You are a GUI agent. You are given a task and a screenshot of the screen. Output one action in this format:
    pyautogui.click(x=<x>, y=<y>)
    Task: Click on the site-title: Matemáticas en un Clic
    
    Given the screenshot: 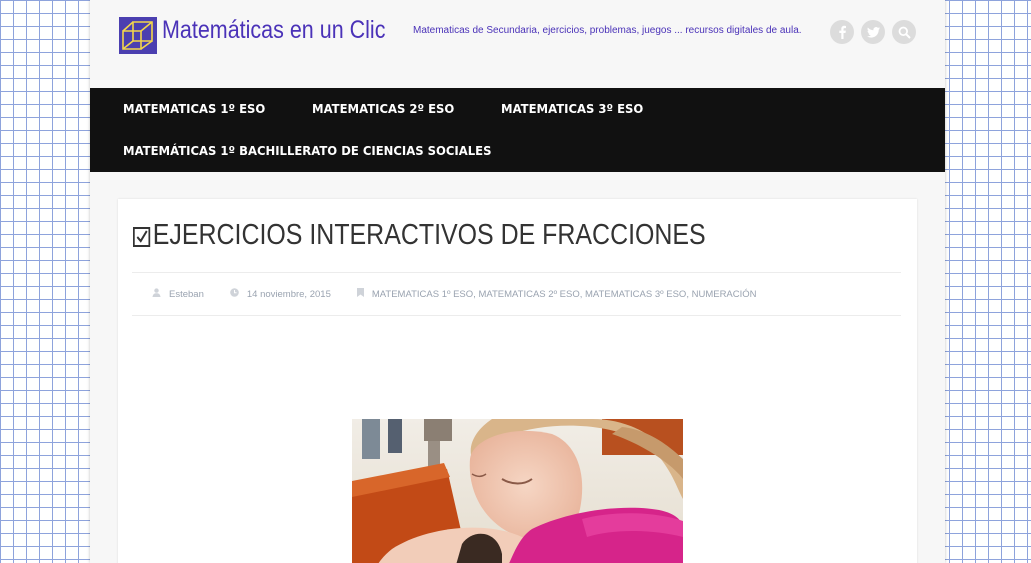 What is the action you would take?
    pyautogui.click(x=273, y=30)
    